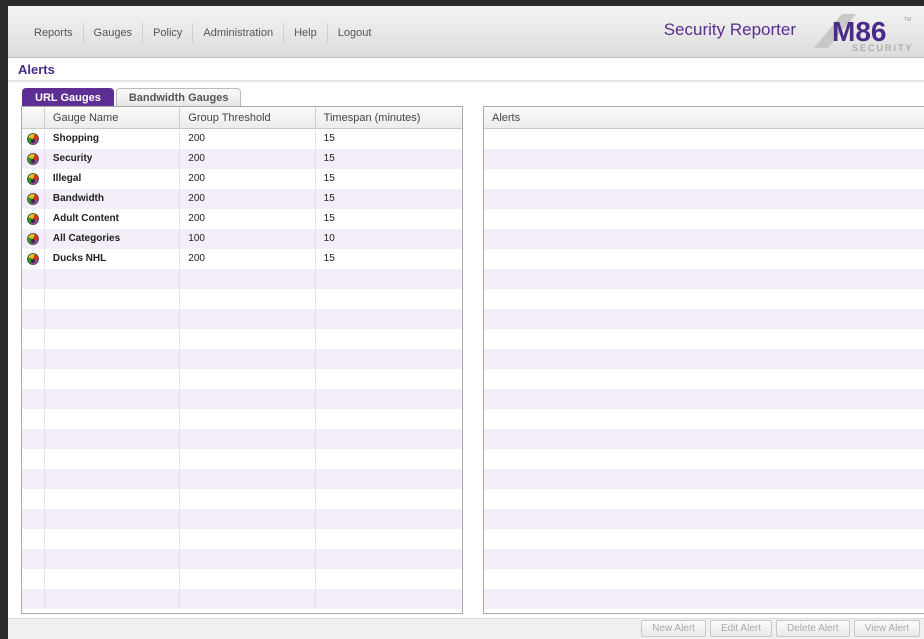 This screenshot has height=639, width=924. Describe the element at coordinates (729, 29) in the screenshot. I see `app-title: Security Reporter` at that location.